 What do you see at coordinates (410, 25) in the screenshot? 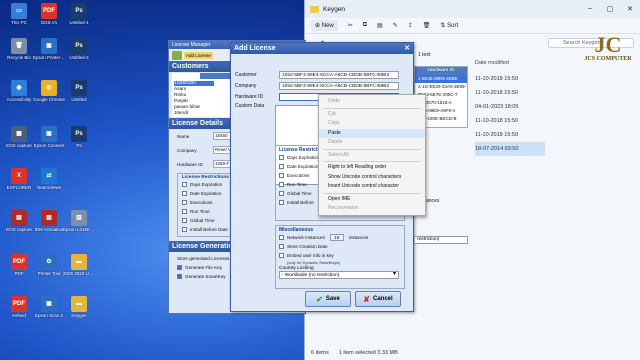
I see `share-icon: ⇪` at bounding box center [410, 25].